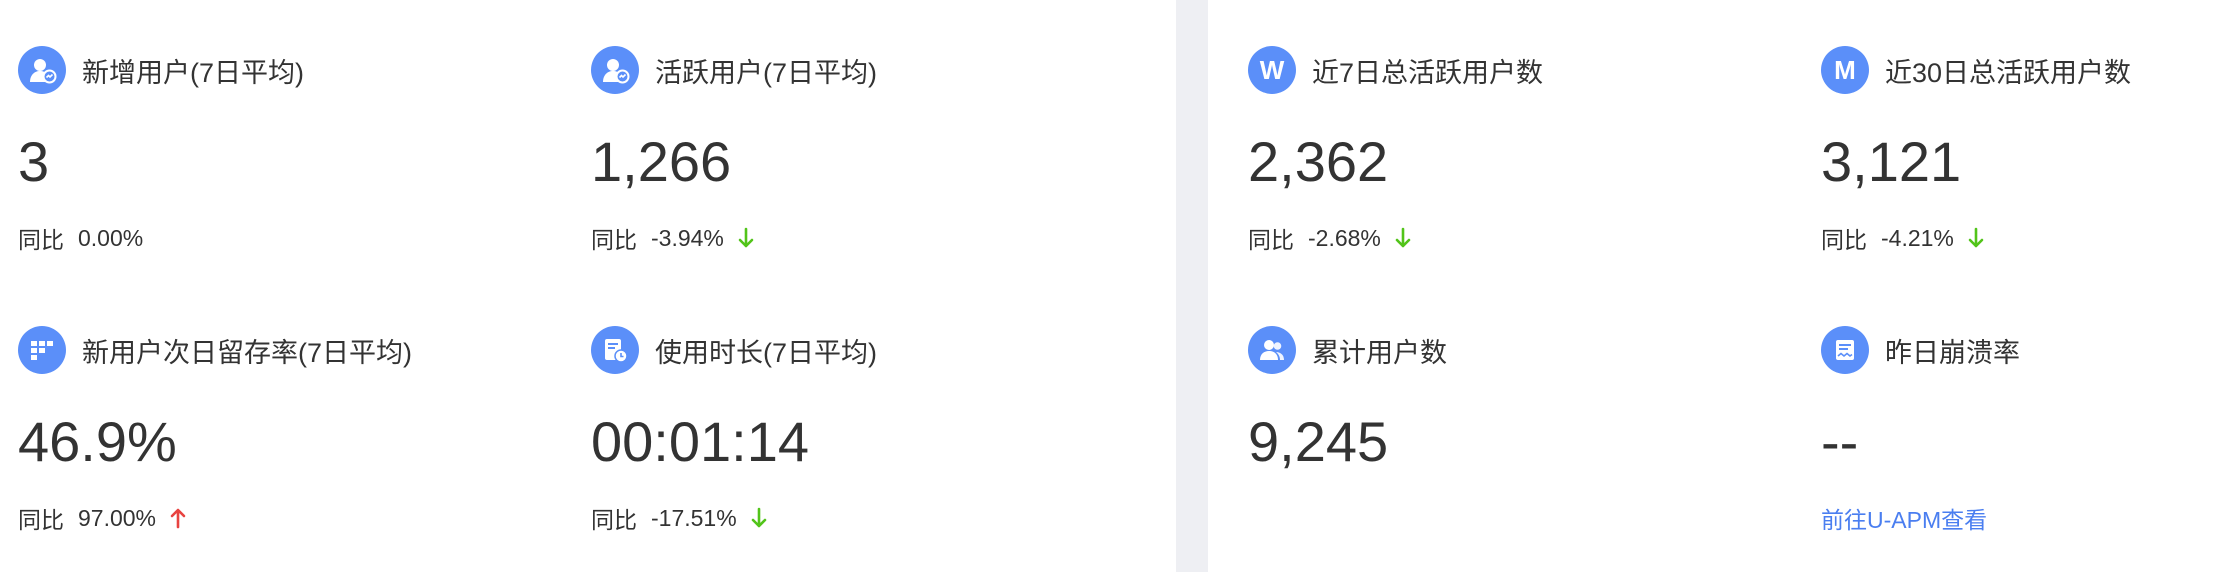 The height and width of the screenshot is (572, 2214). I want to click on panel-divider, so click(1192, 286).